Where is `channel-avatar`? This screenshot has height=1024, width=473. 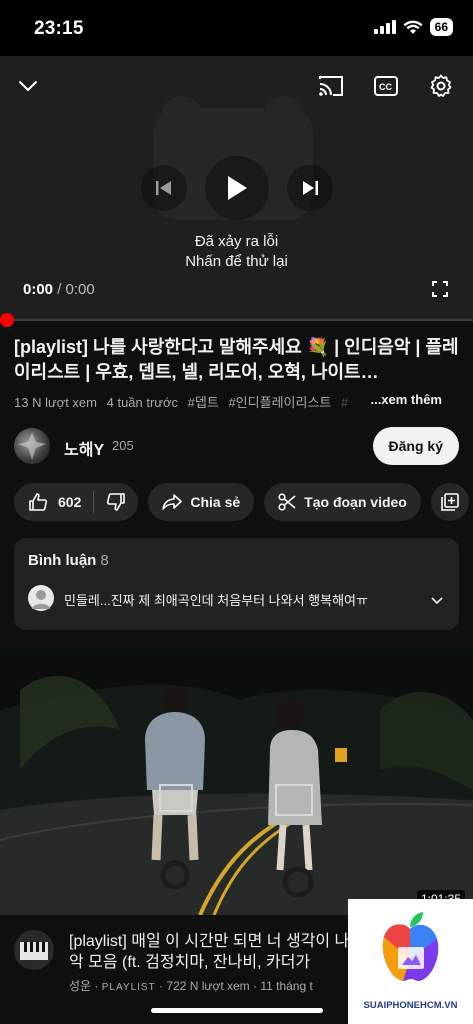
channel-avatar is located at coordinates (32, 446).